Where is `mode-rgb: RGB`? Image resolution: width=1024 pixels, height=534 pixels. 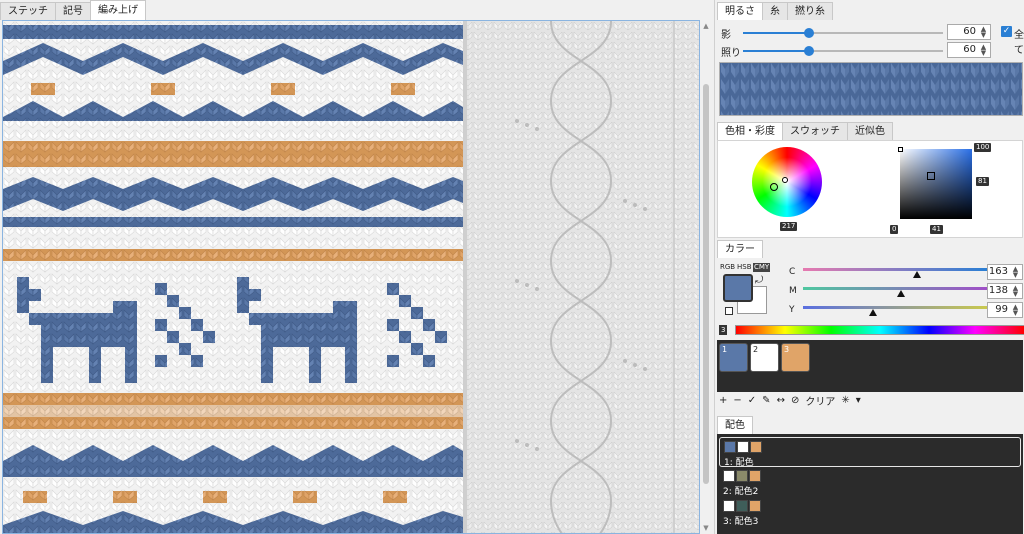 mode-rgb: RGB is located at coordinates (727, 267).